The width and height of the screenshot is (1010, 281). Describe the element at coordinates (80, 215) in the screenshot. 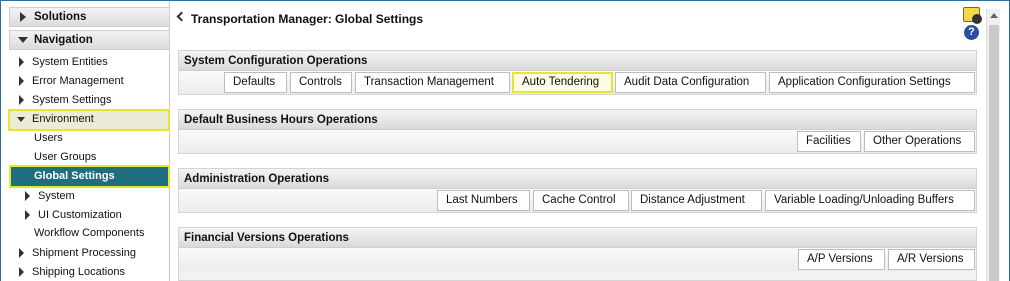

I see `sidebar-item-label: UI Customization` at that location.